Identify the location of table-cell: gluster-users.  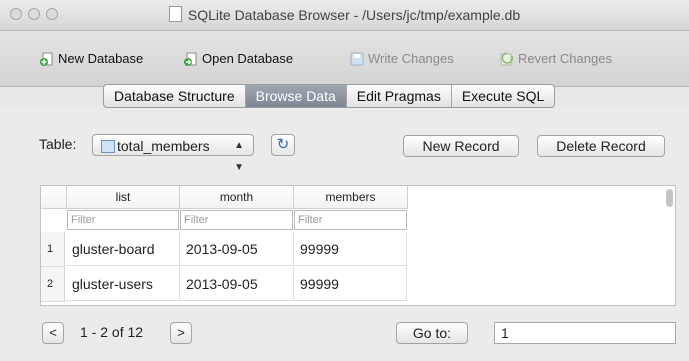
(123, 284).